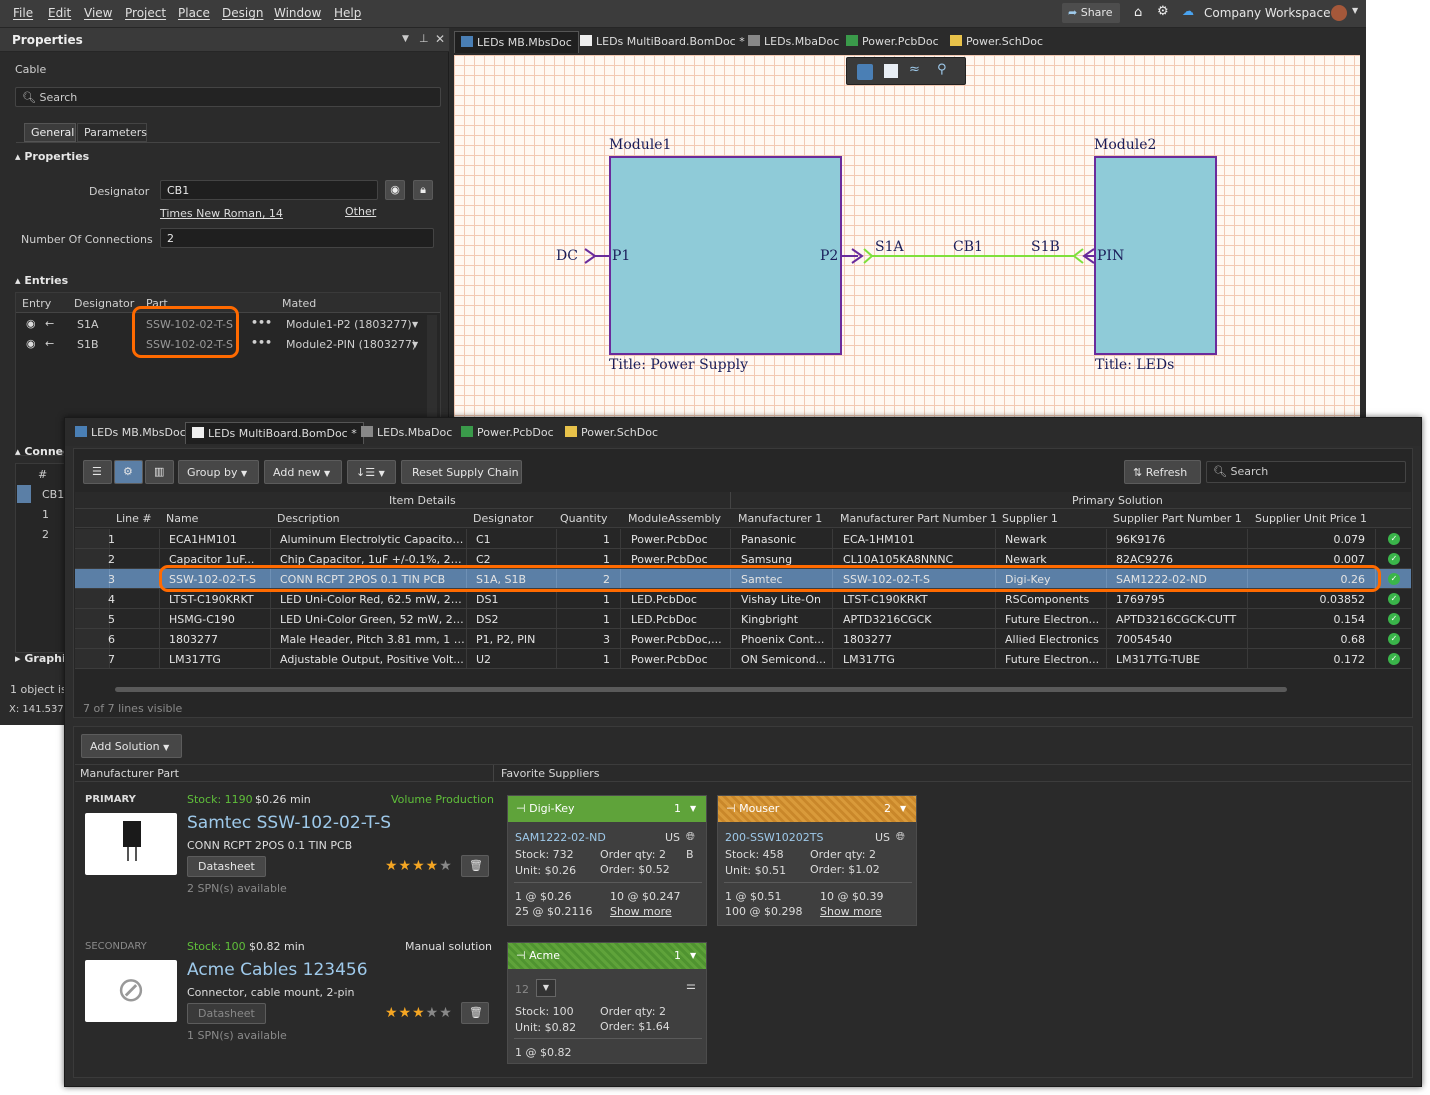 The image size is (1430, 1095). What do you see at coordinates (159, 472) in the screenshot?
I see `chart-view-icon: ▥` at bounding box center [159, 472].